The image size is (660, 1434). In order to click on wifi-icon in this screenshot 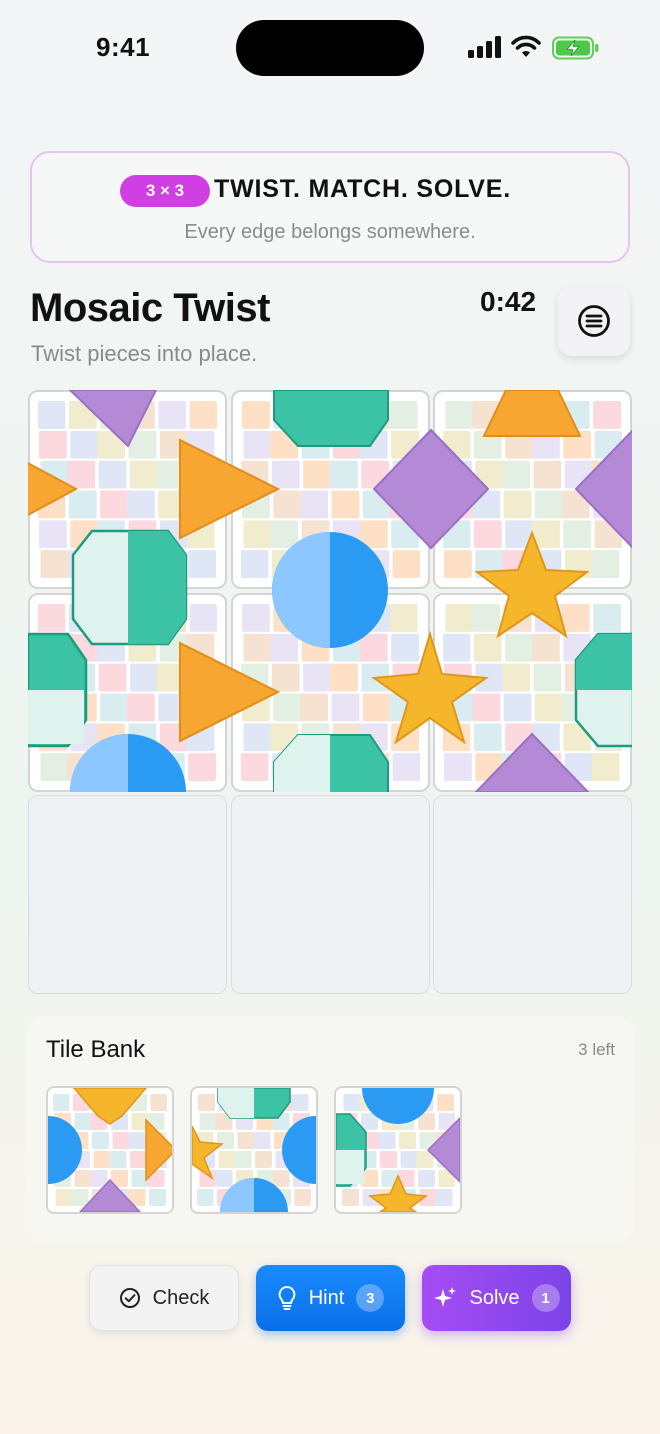, I will do `click(526, 46)`.